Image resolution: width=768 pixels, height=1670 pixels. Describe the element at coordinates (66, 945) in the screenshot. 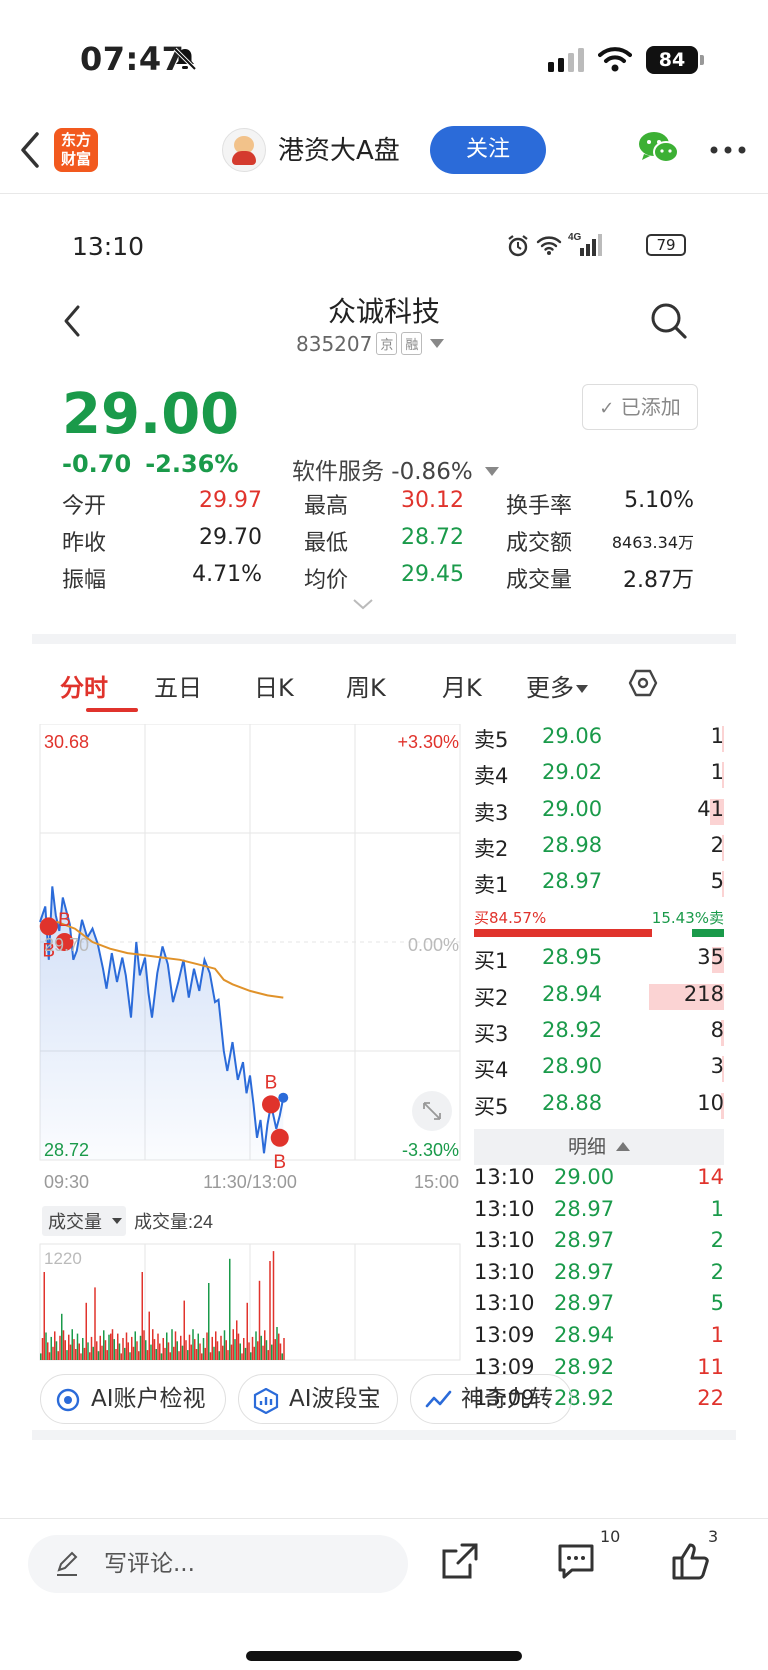

I see `y-axis-mid: 29.70` at that location.